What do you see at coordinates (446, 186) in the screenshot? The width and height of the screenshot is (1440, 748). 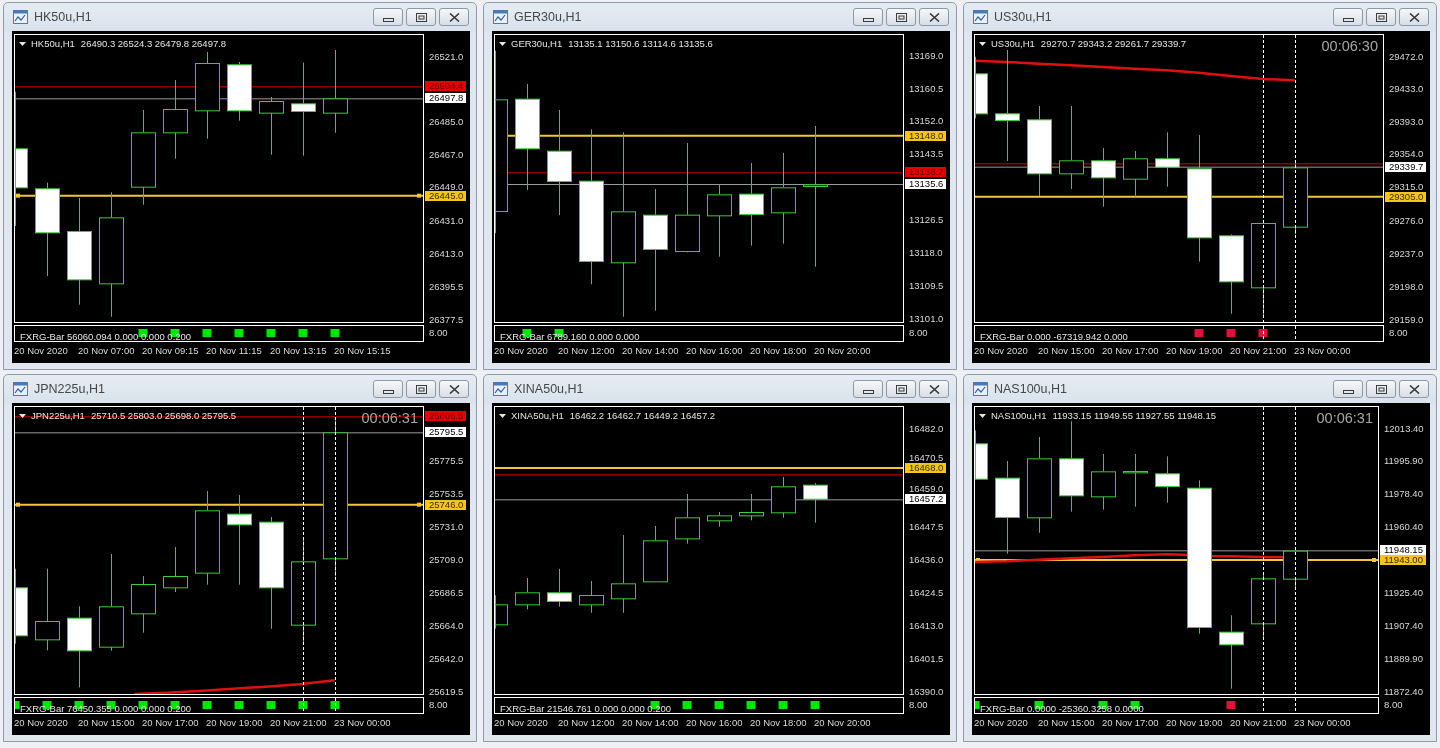 I see `price-scale-label: 26449.0` at bounding box center [446, 186].